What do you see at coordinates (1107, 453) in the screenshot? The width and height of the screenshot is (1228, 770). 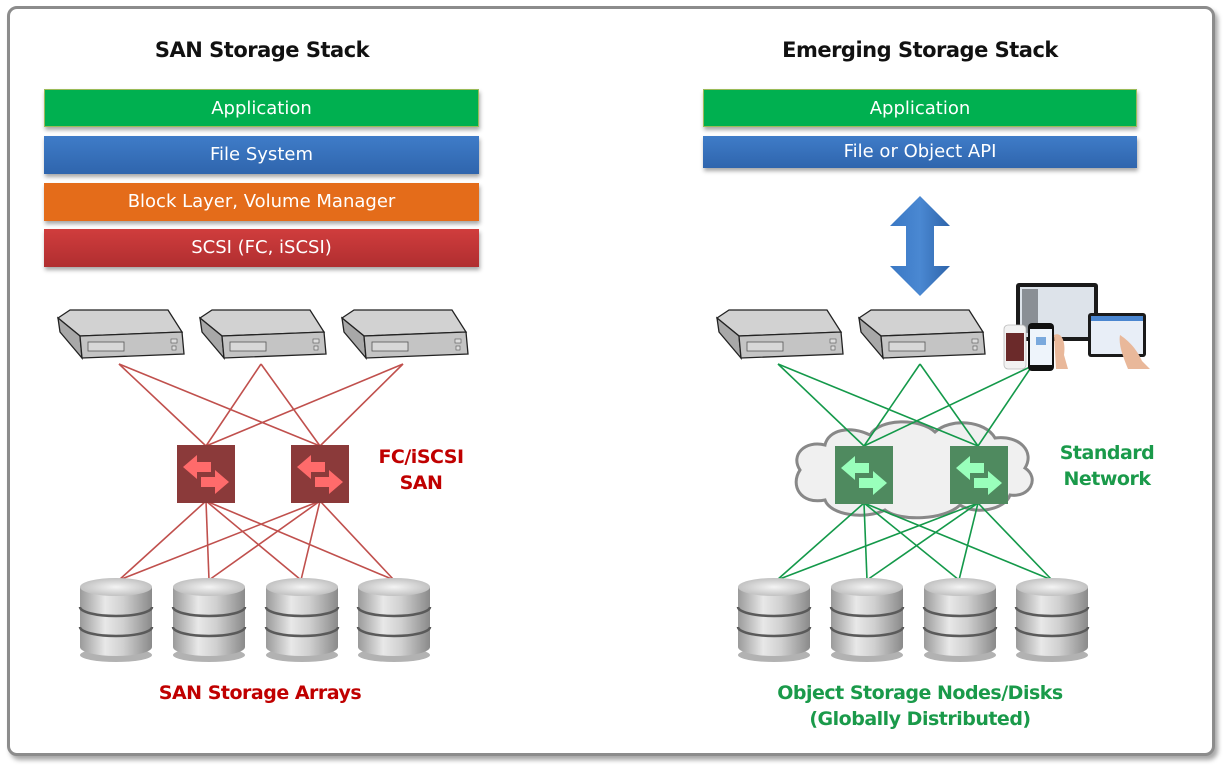 I see `standard-network-label-line1: Standard` at bounding box center [1107, 453].